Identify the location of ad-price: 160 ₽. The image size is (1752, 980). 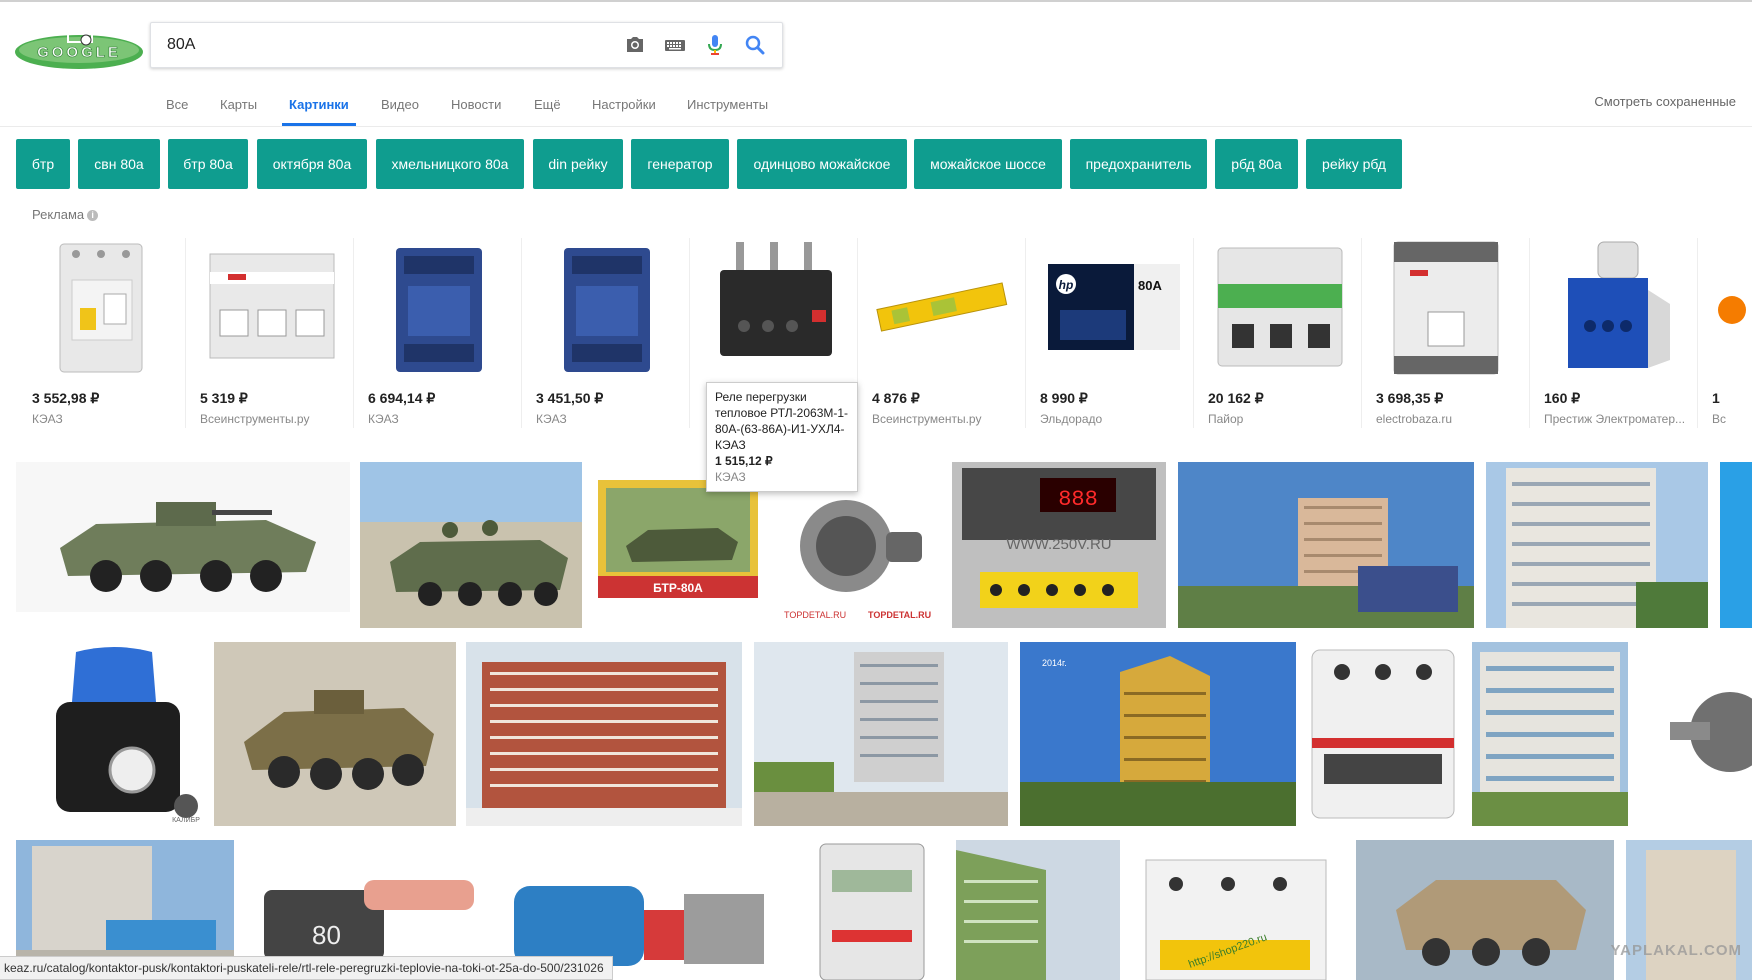
(1562, 398).